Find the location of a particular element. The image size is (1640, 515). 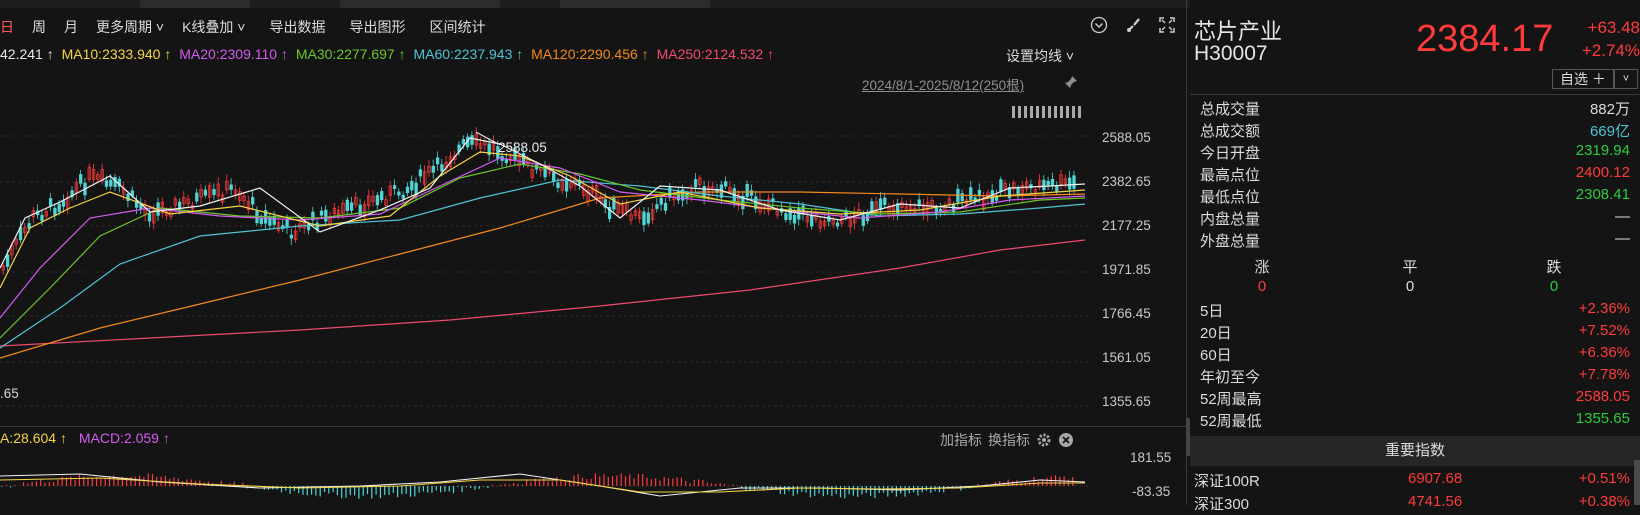

ma250-line is located at coordinates (543, 293).